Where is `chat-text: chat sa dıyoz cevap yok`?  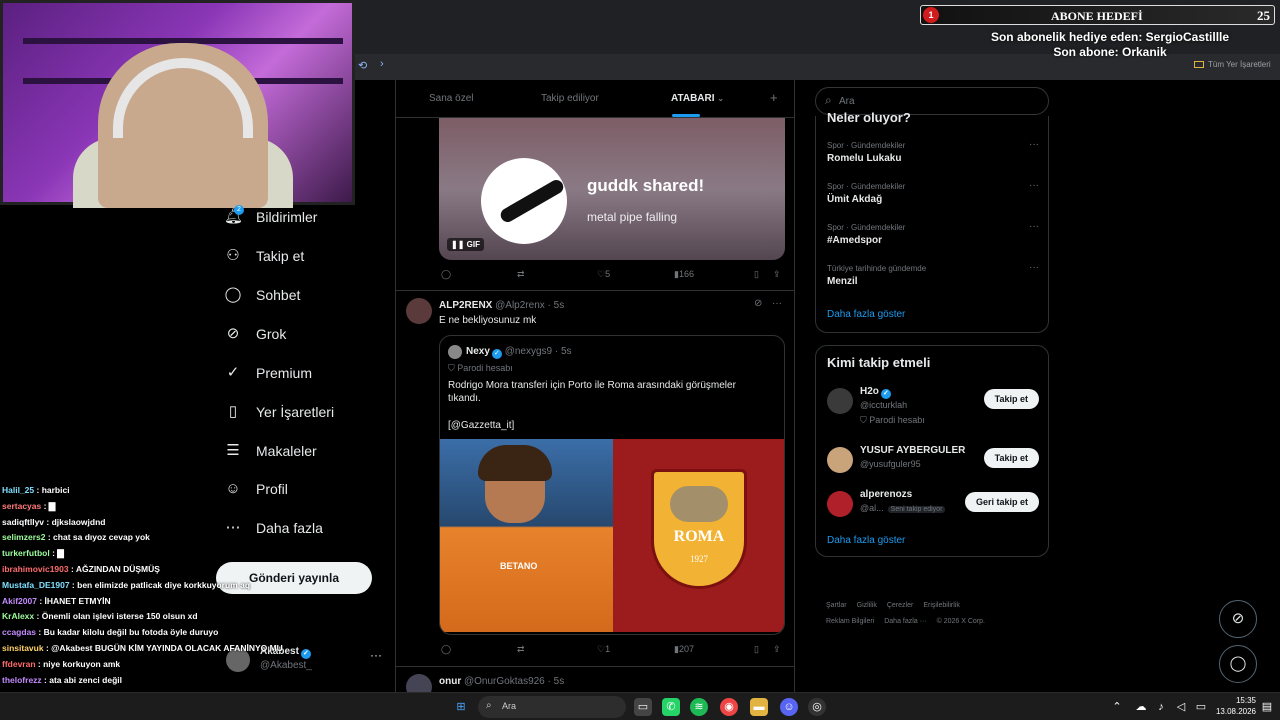 chat-text: chat sa dıyoz cevap yok is located at coordinates (101, 537).